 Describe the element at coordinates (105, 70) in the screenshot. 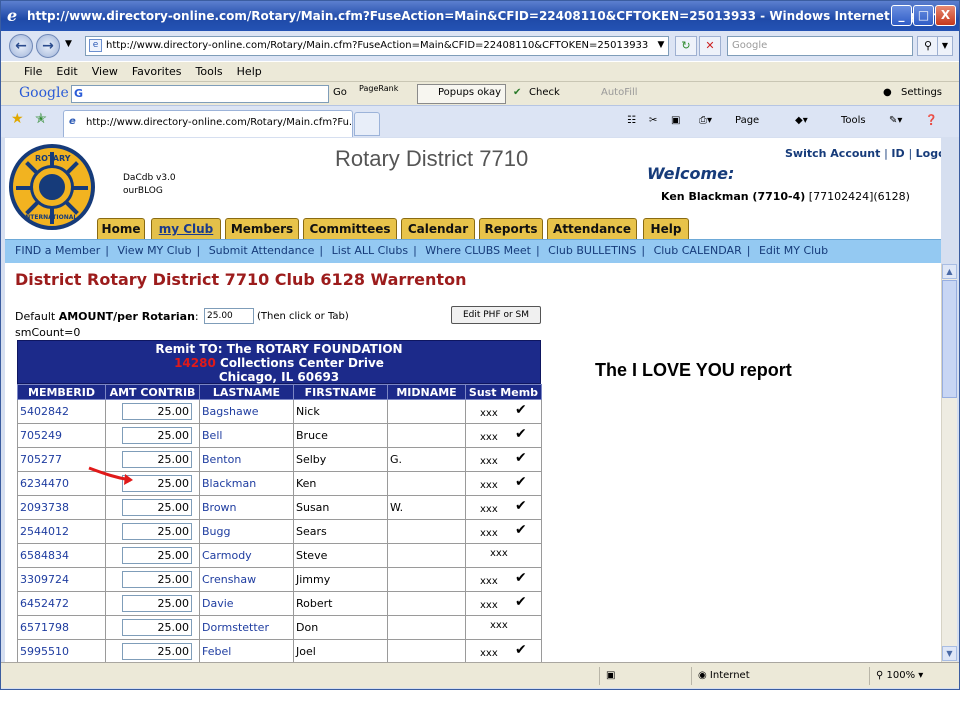

I see `menu-view: View` at that location.